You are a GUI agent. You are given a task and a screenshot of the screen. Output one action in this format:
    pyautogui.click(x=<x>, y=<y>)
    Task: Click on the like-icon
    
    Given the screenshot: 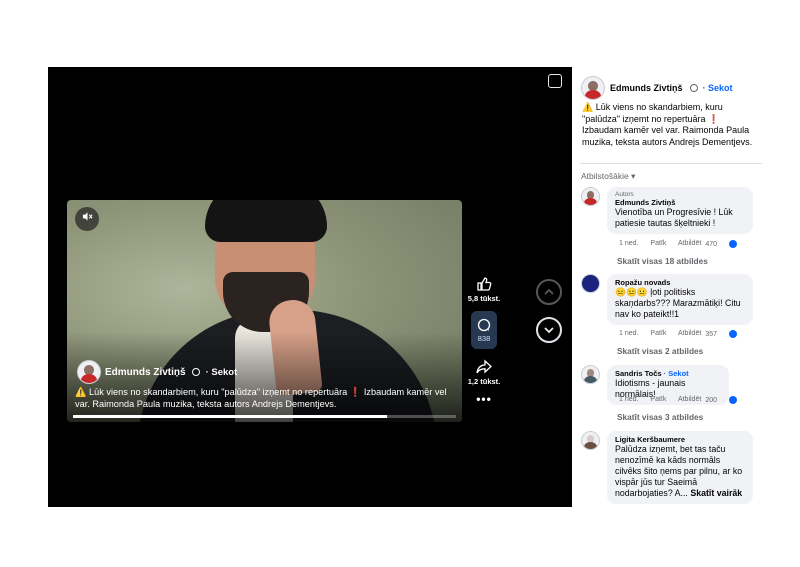 What is the action you would take?
    pyautogui.click(x=484, y=284)
    